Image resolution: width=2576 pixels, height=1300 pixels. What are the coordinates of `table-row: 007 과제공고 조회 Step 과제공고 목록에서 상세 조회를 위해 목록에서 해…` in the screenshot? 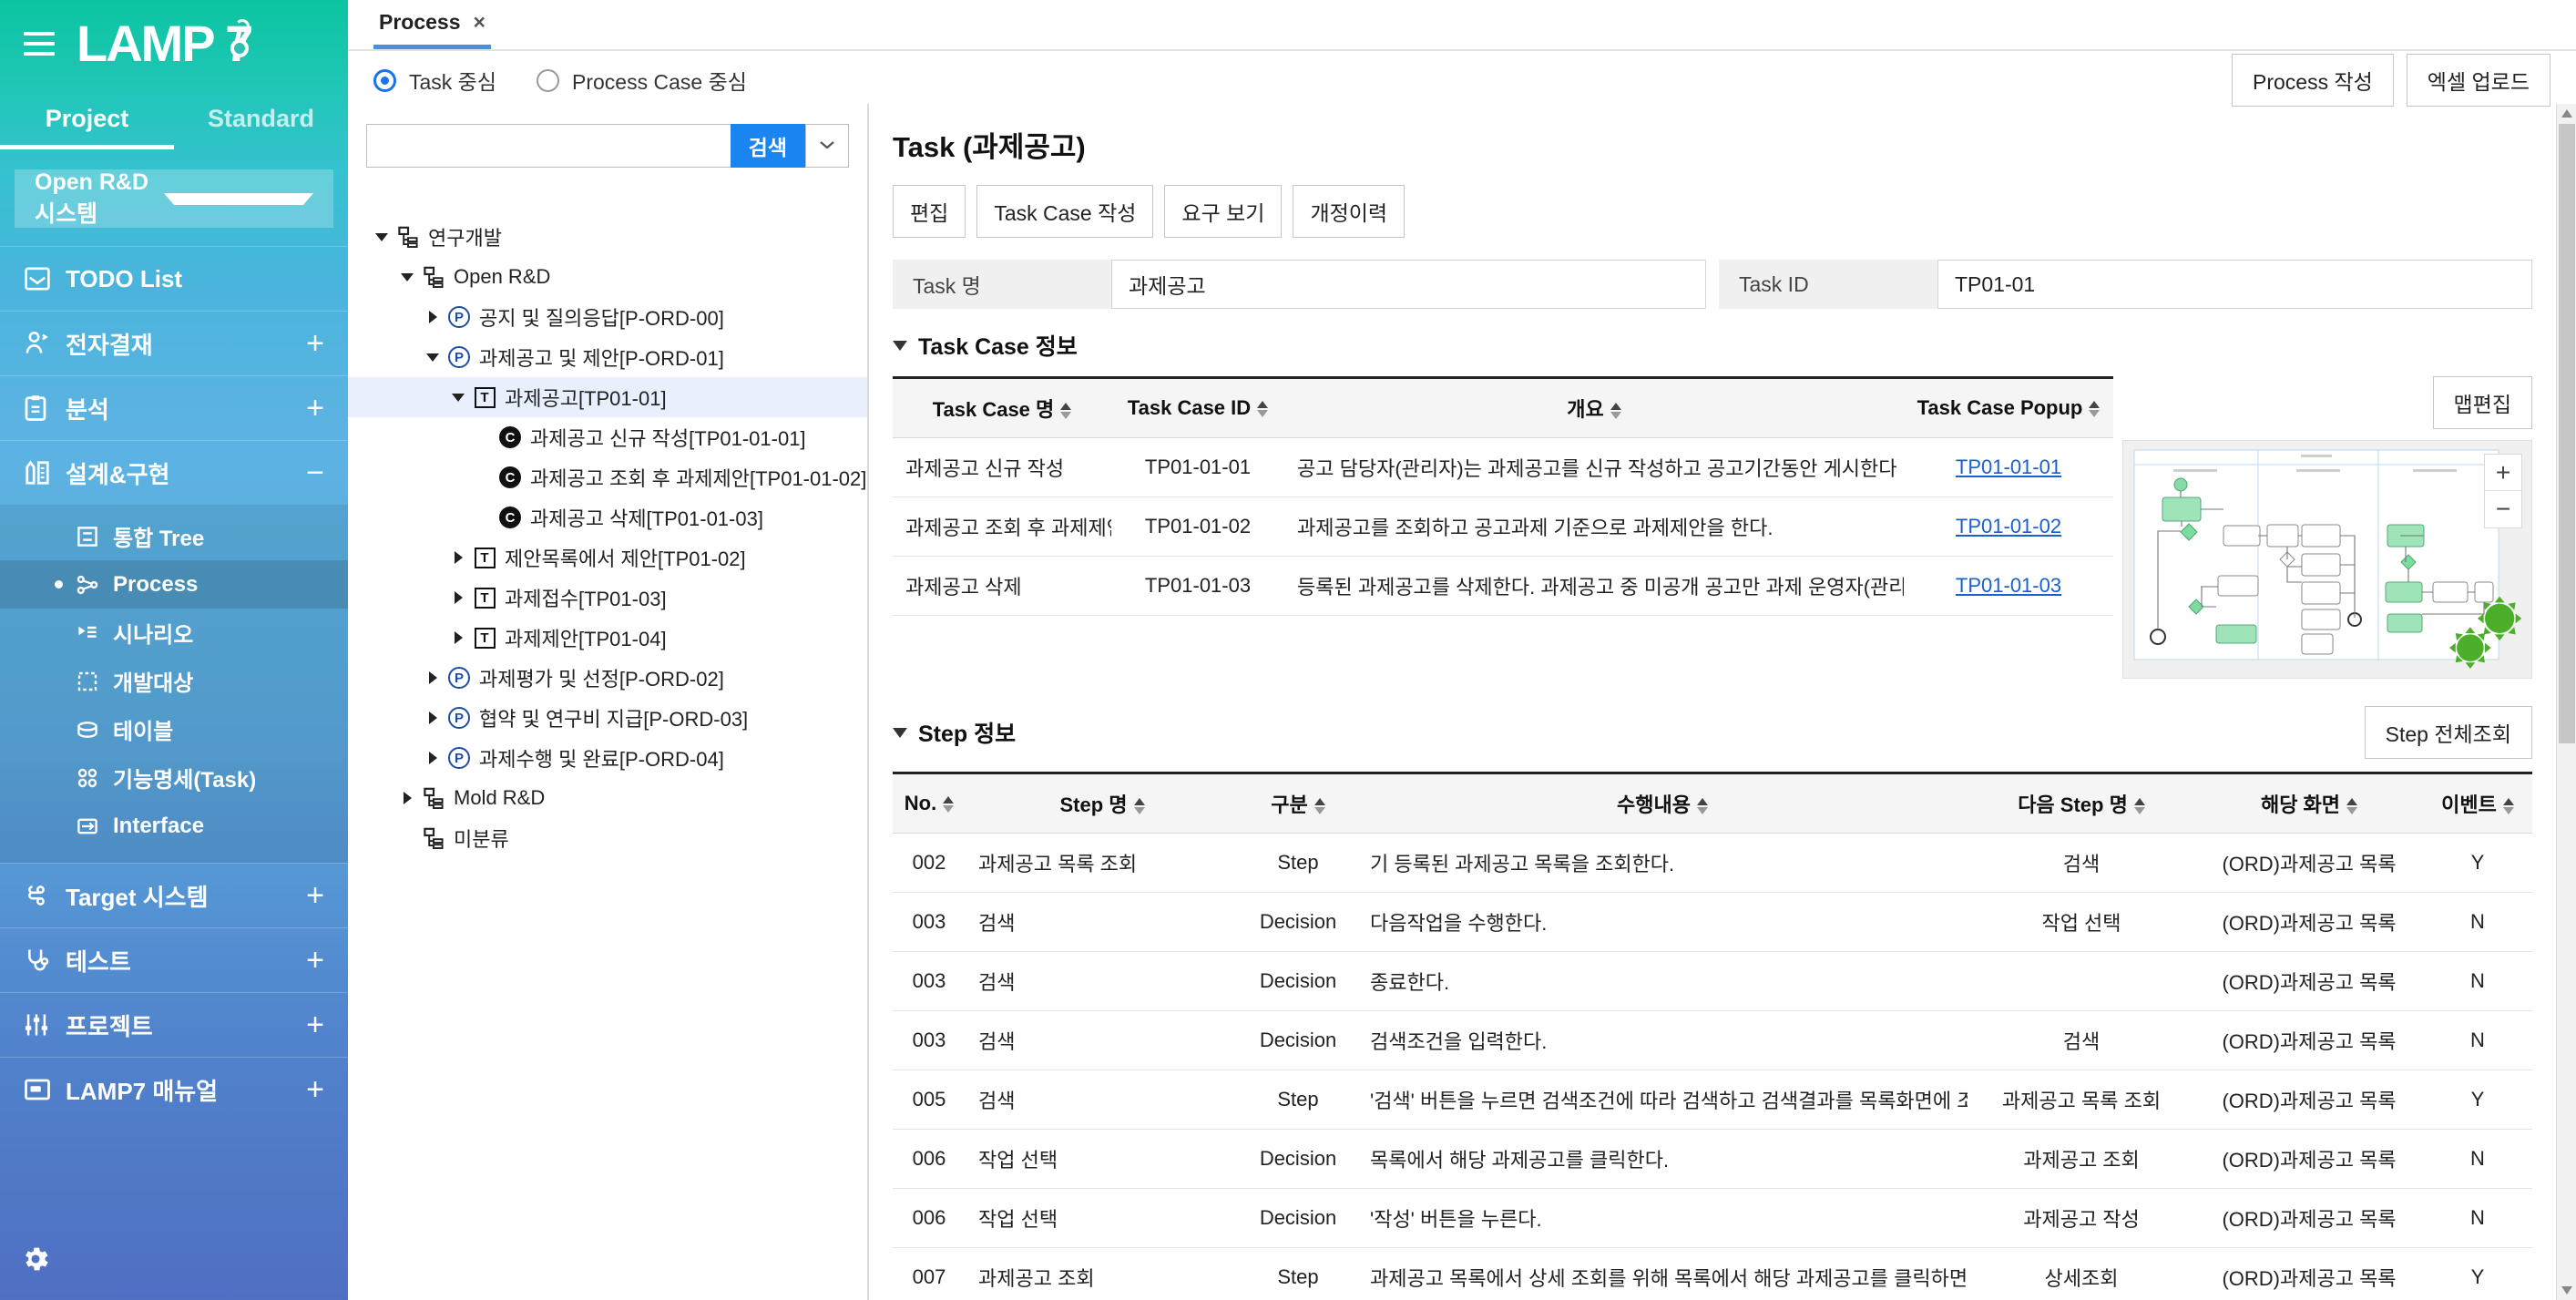 It's located at (1712, 1273).